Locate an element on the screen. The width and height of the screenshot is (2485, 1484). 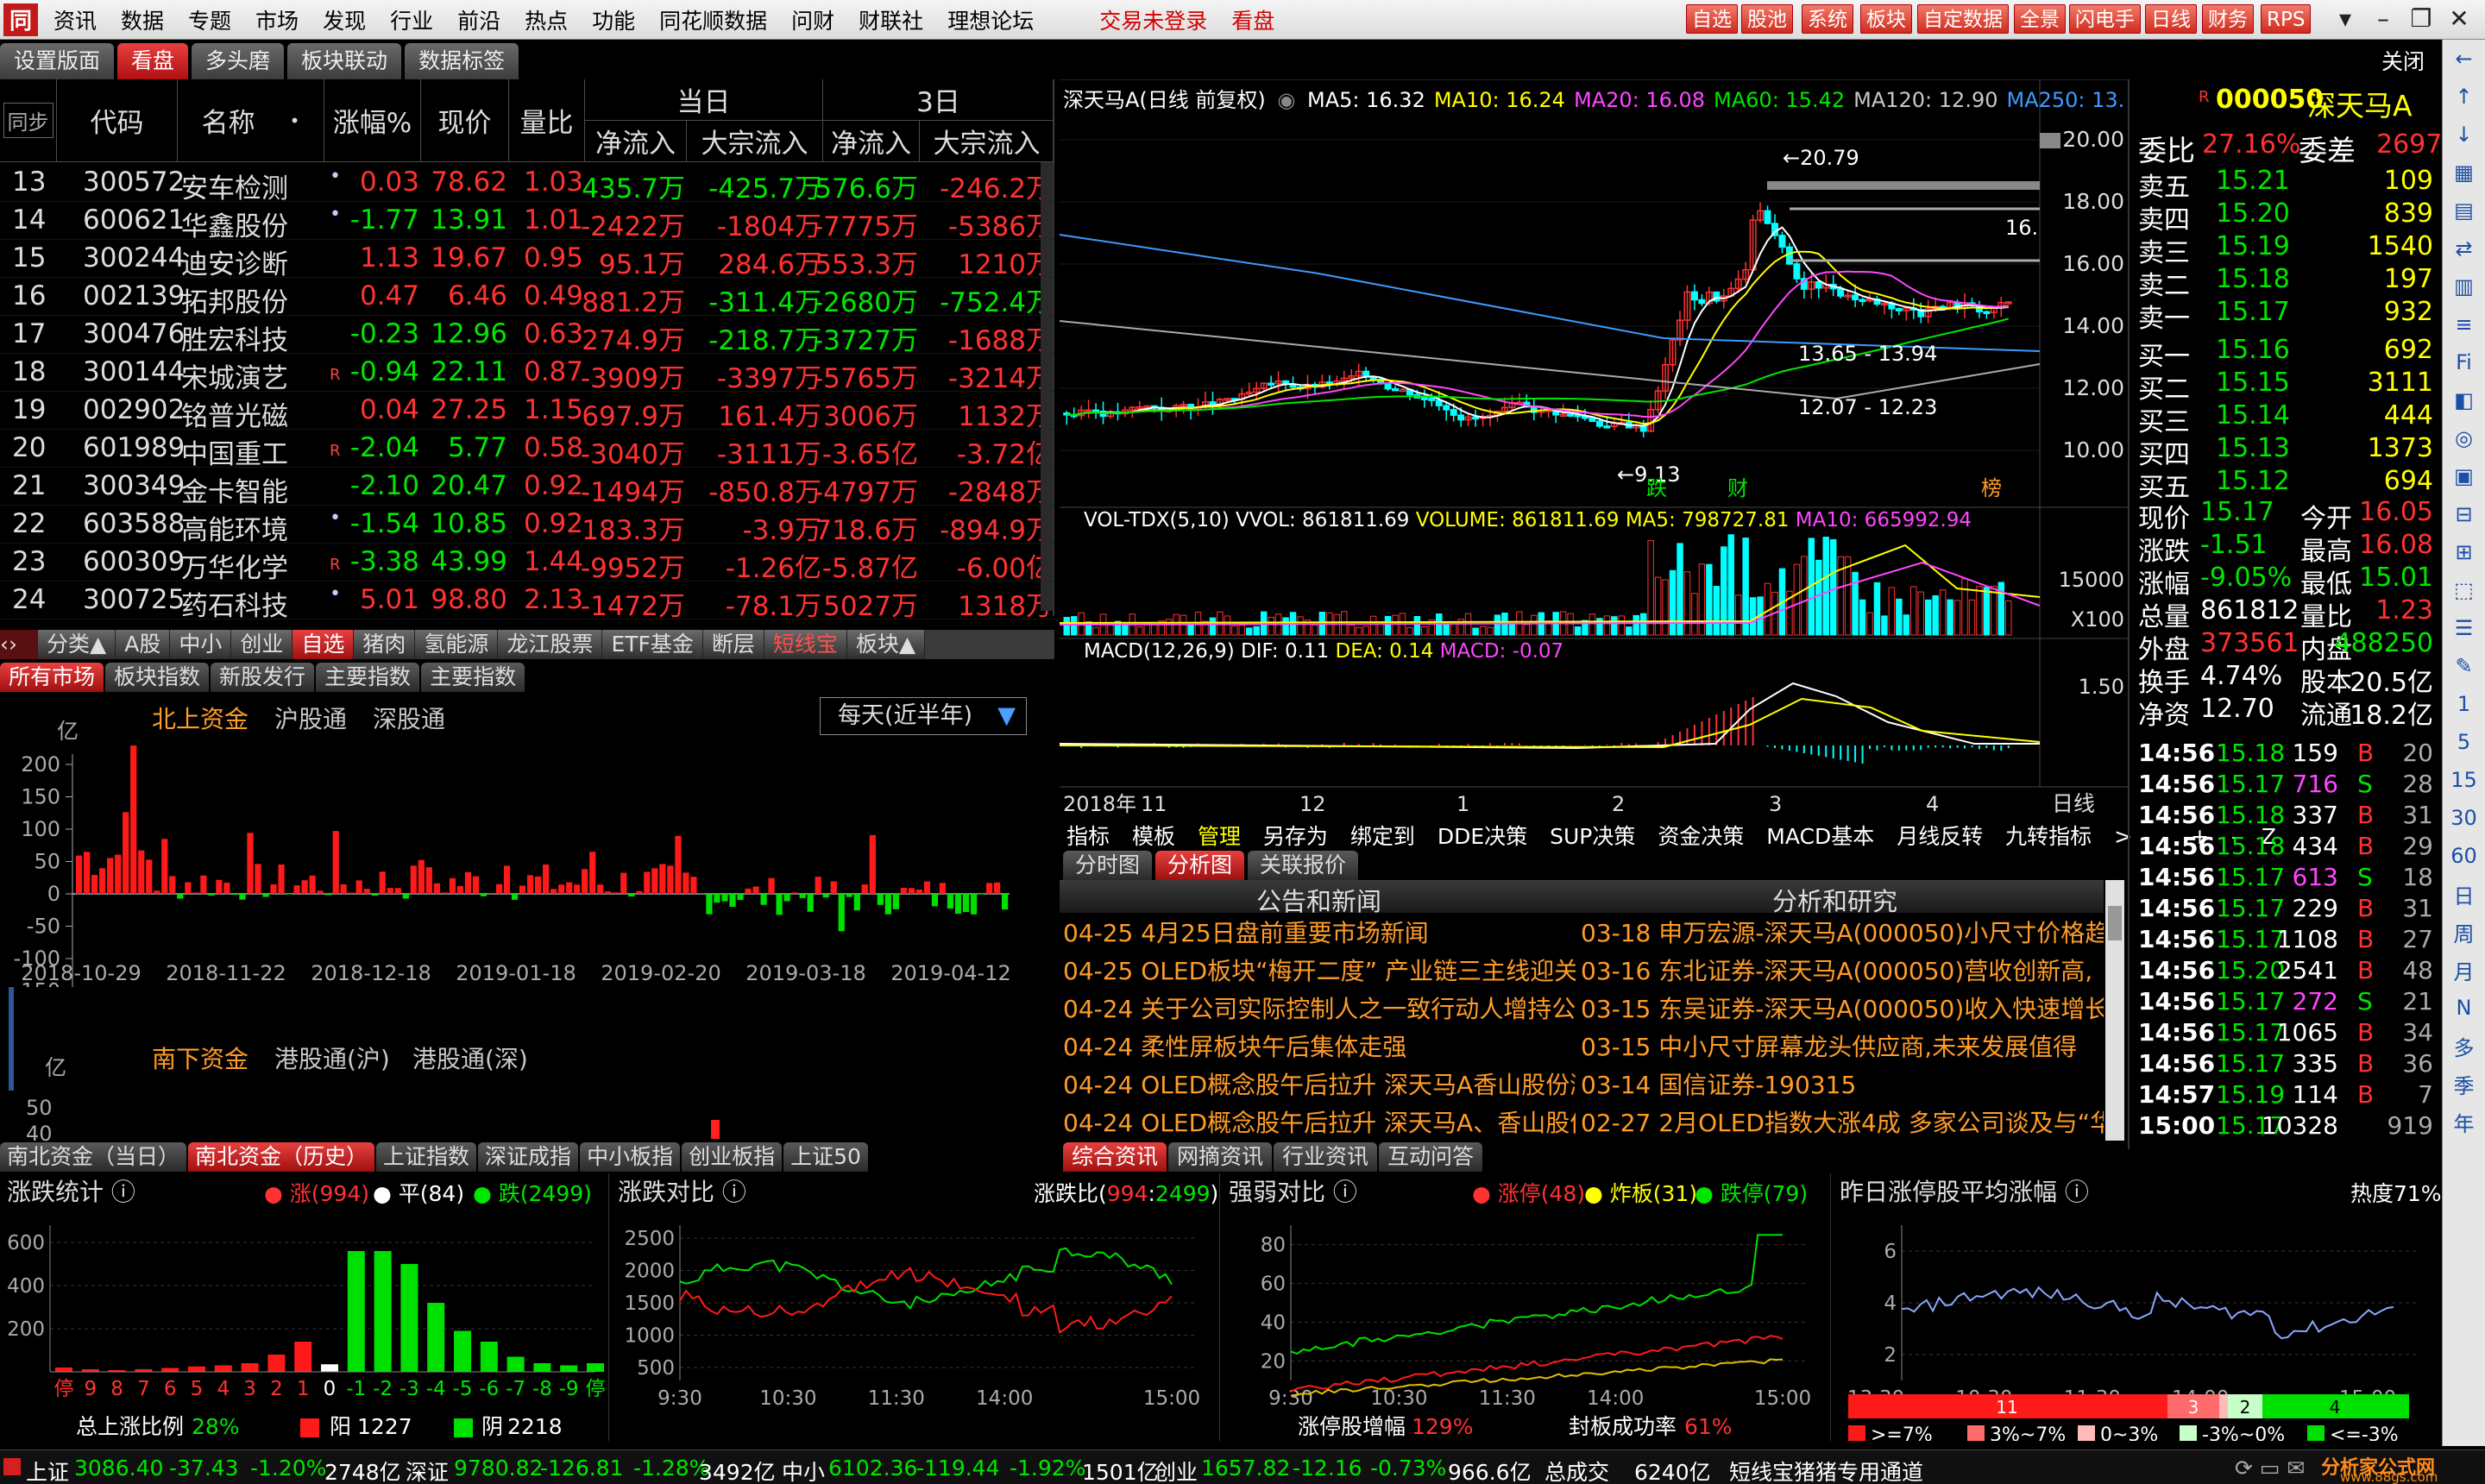
toolbar-button: 日线 is located at coordinates (2171, 19).